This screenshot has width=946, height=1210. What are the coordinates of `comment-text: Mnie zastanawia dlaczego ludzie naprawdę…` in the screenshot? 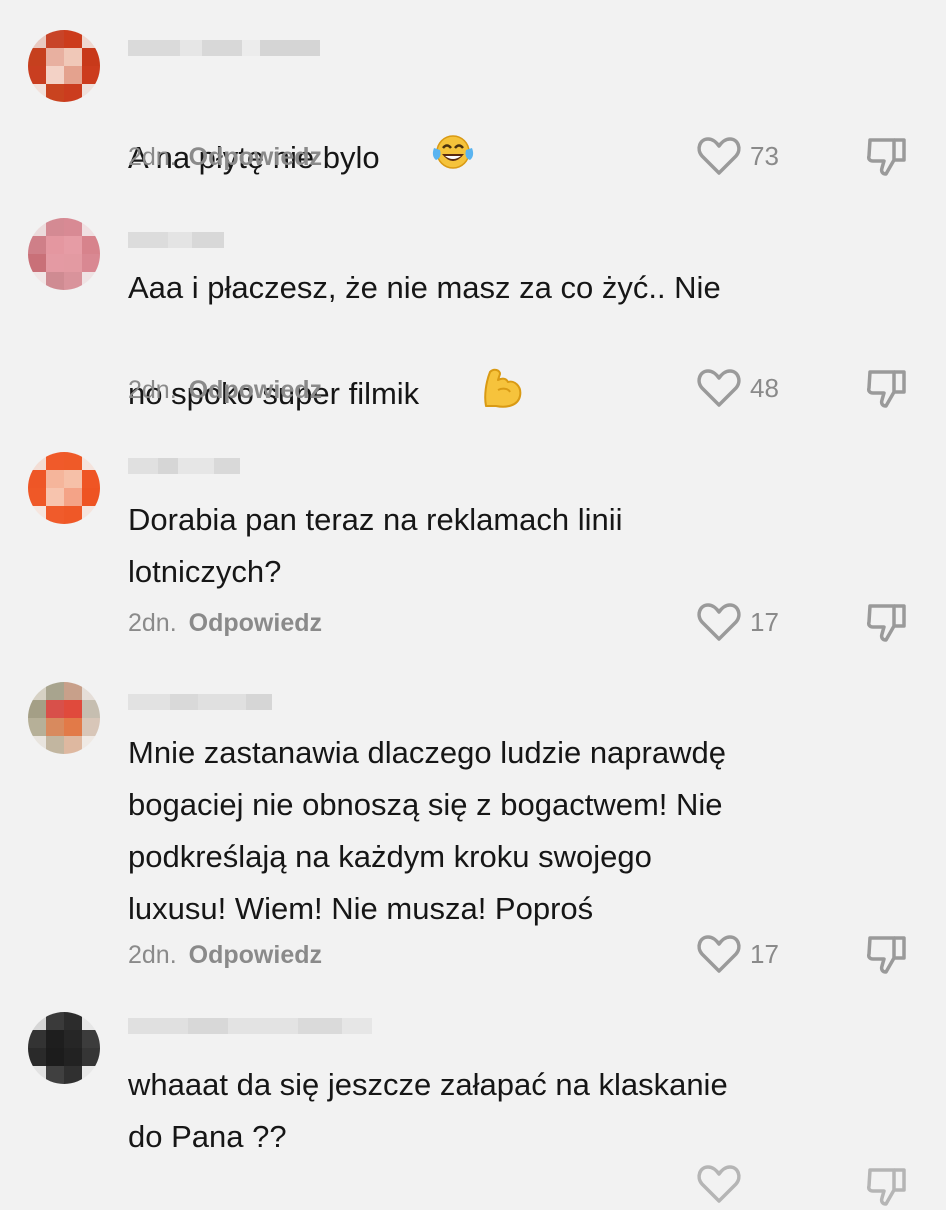 It's located at (427, 830).